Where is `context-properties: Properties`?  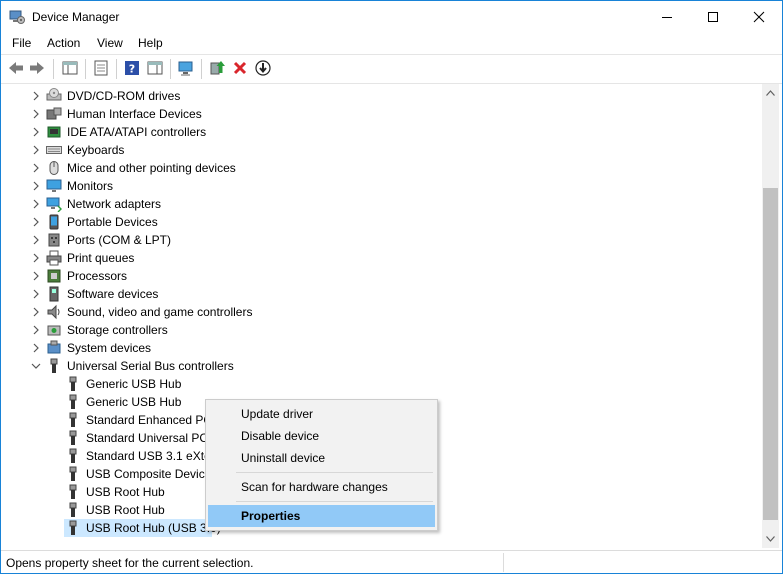
context-properties: Properties is located at coordinates (321, 516).